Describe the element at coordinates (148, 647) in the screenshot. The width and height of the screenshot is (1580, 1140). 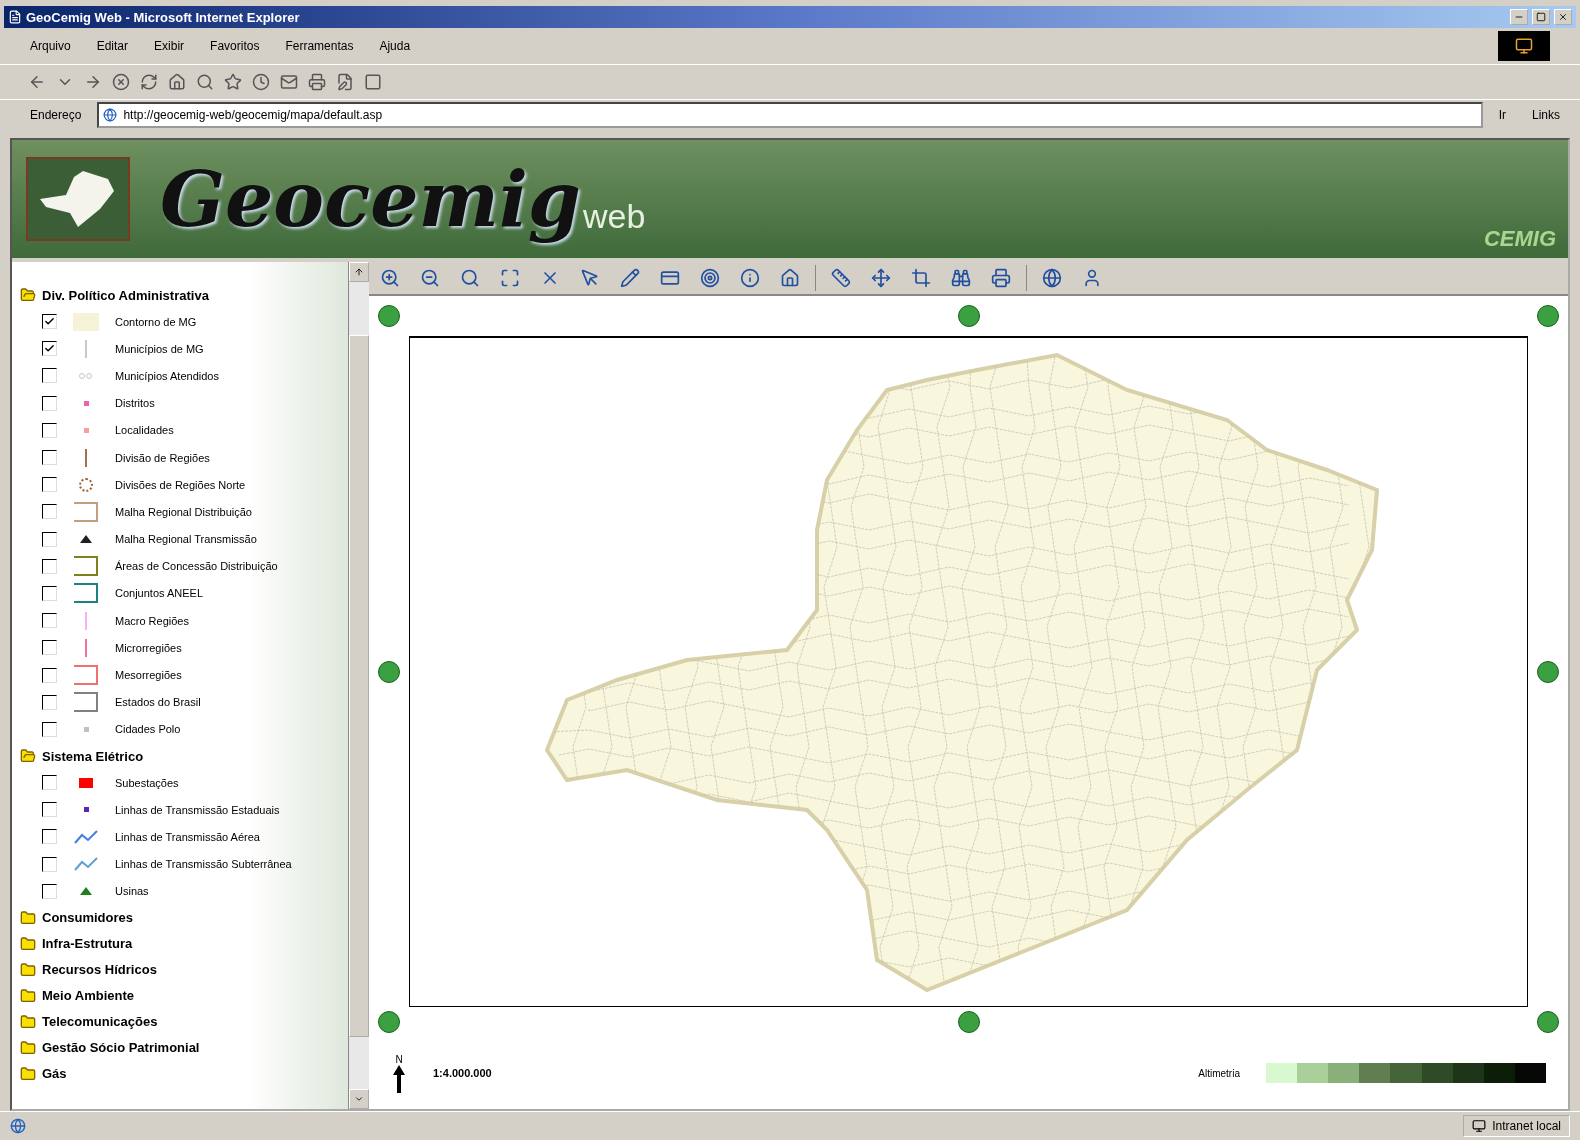
I see `layer-label: Microrregiões` at that location.